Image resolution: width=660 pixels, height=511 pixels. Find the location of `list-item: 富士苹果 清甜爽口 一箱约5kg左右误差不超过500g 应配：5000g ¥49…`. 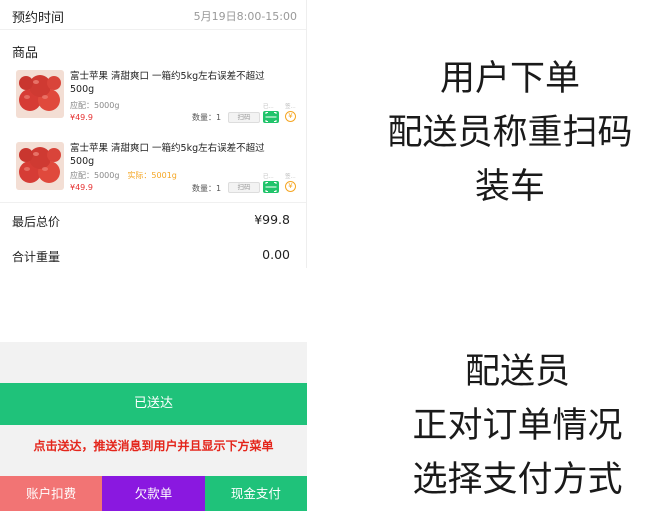

list-item: 富士苹果 清甜爽口 一箱约5kg左右误差不超过500g 应配：5000g ¥49… is located at coordinates (153, 98).